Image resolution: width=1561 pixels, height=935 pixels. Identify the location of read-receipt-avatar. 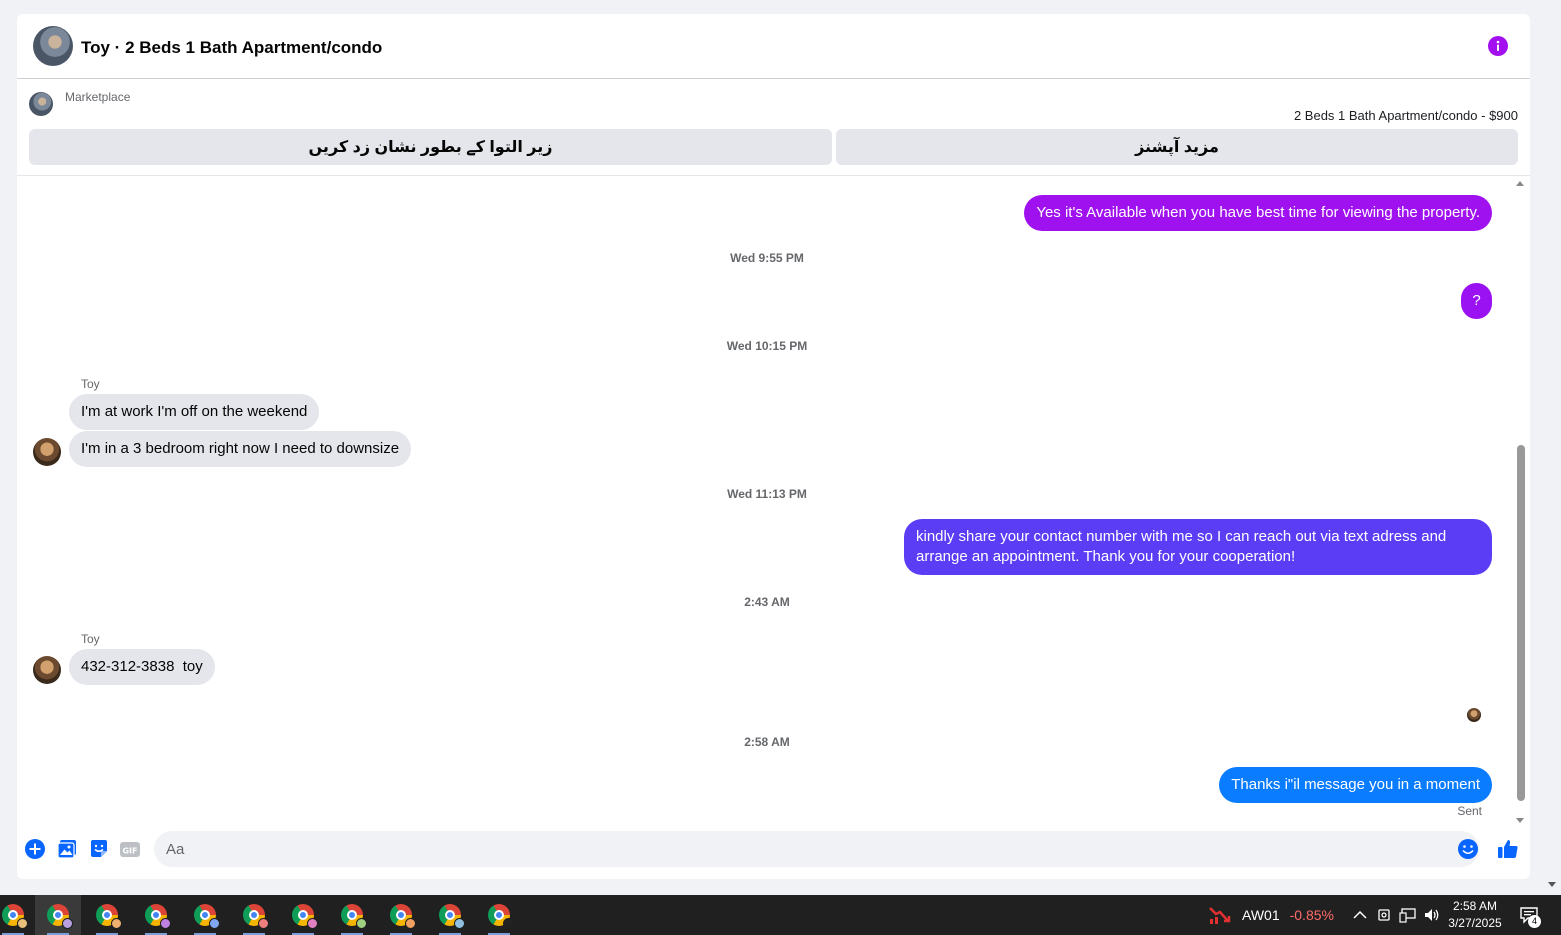
(1474, 715).